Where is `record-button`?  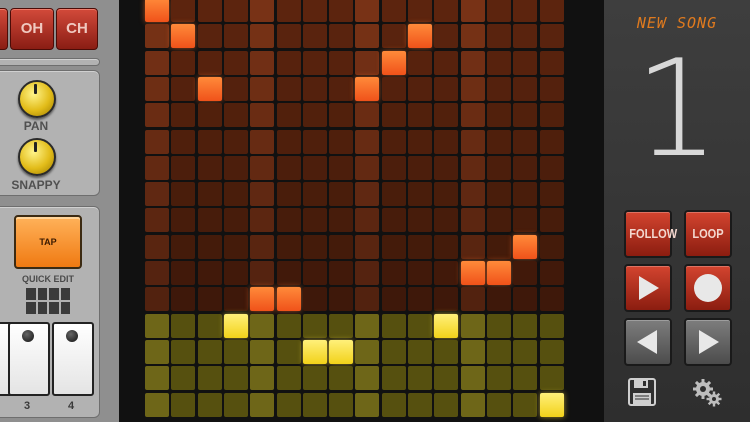 record-button is located at coordinates (708, 288).